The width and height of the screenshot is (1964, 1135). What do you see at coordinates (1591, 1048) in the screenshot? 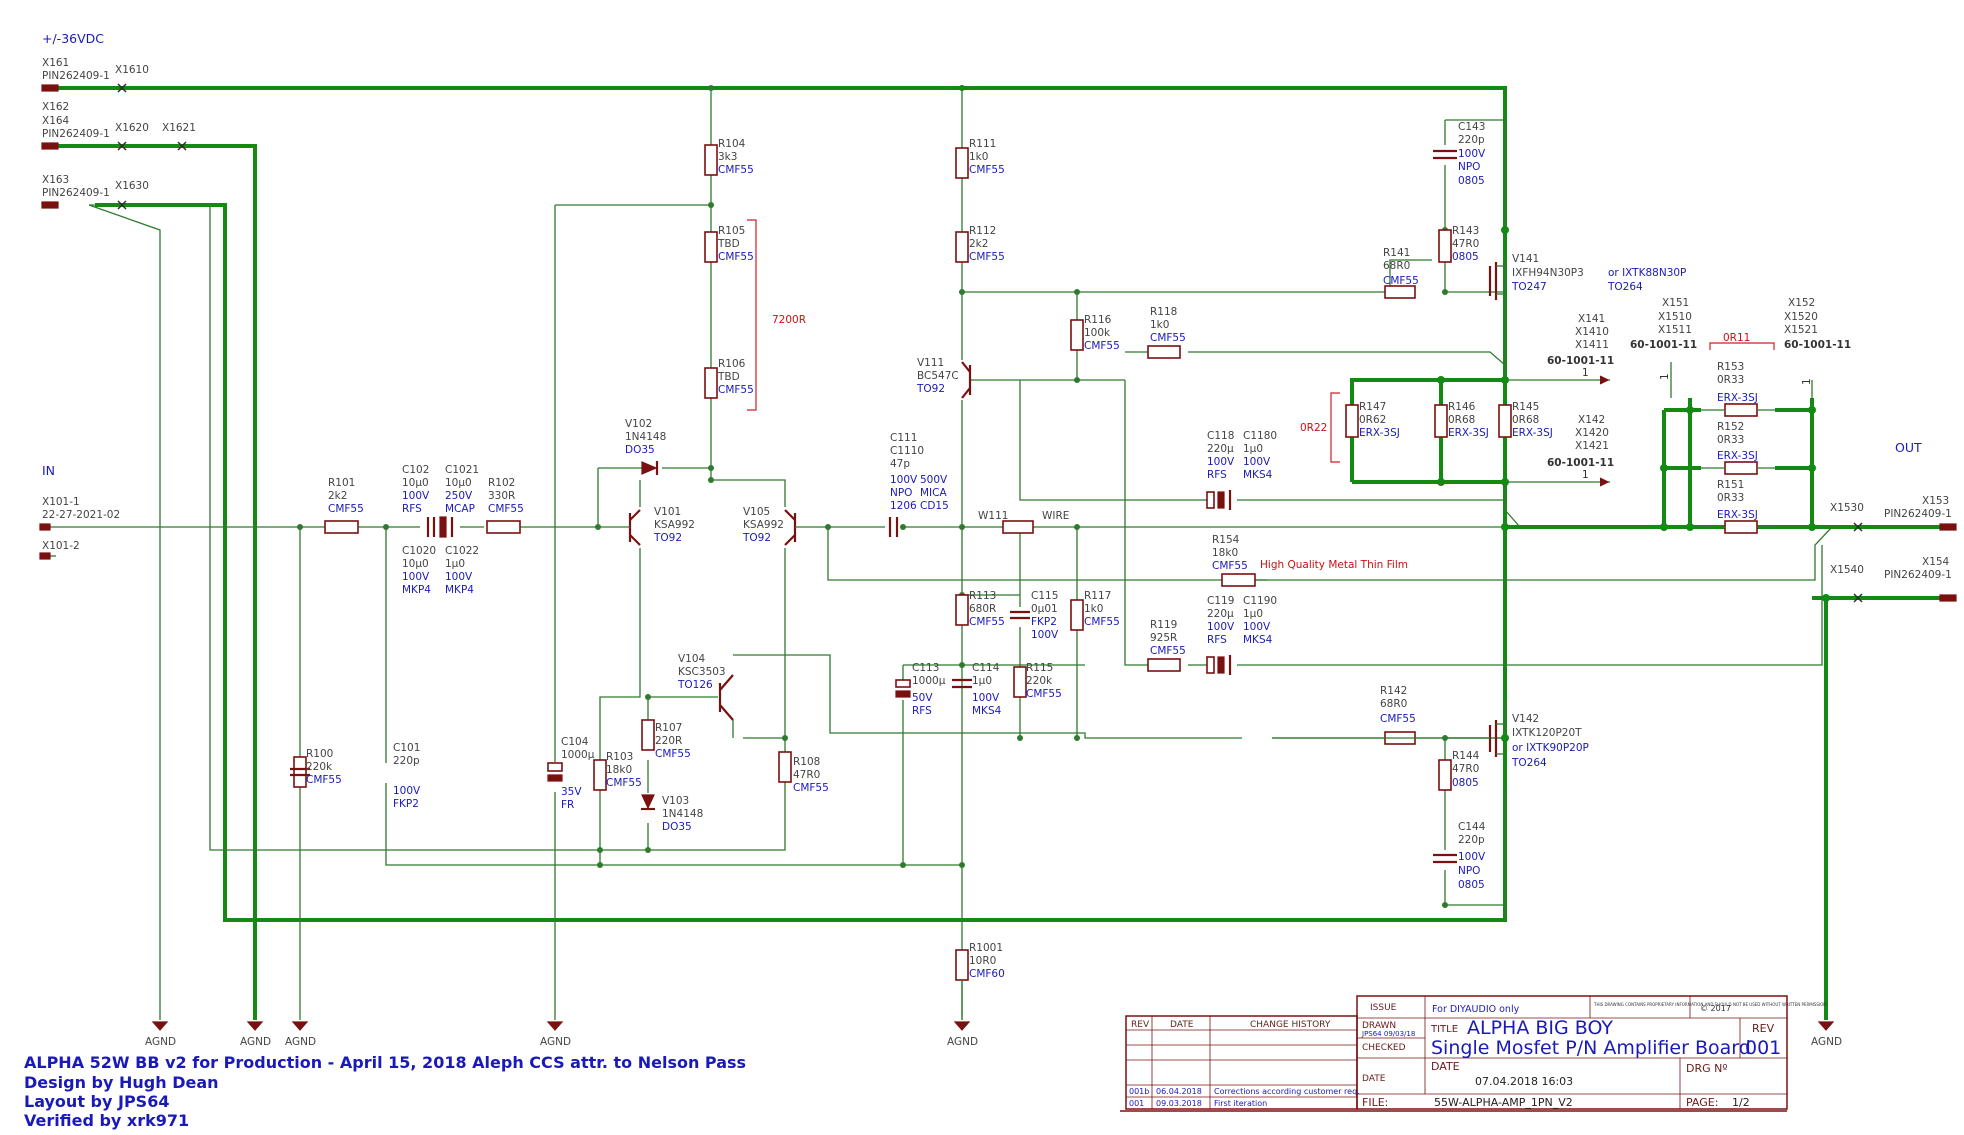
I see `tb-title-2: Single Mosfet P/N Amplifier Board` at bounding box center [1591, 1048].